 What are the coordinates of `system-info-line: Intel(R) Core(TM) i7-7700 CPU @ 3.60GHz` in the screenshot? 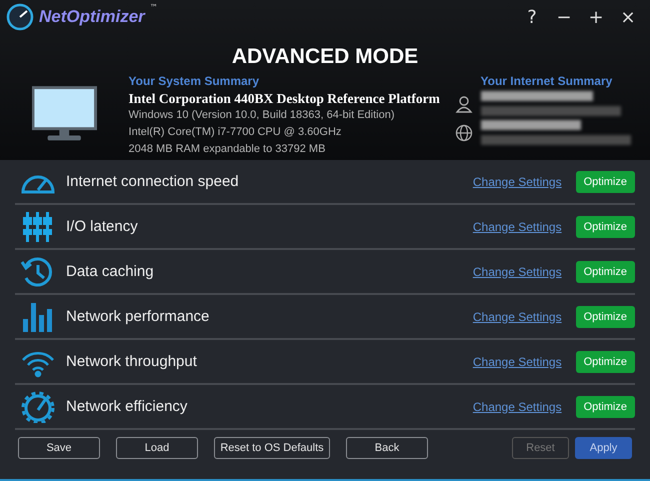 It's located at (235, 132).